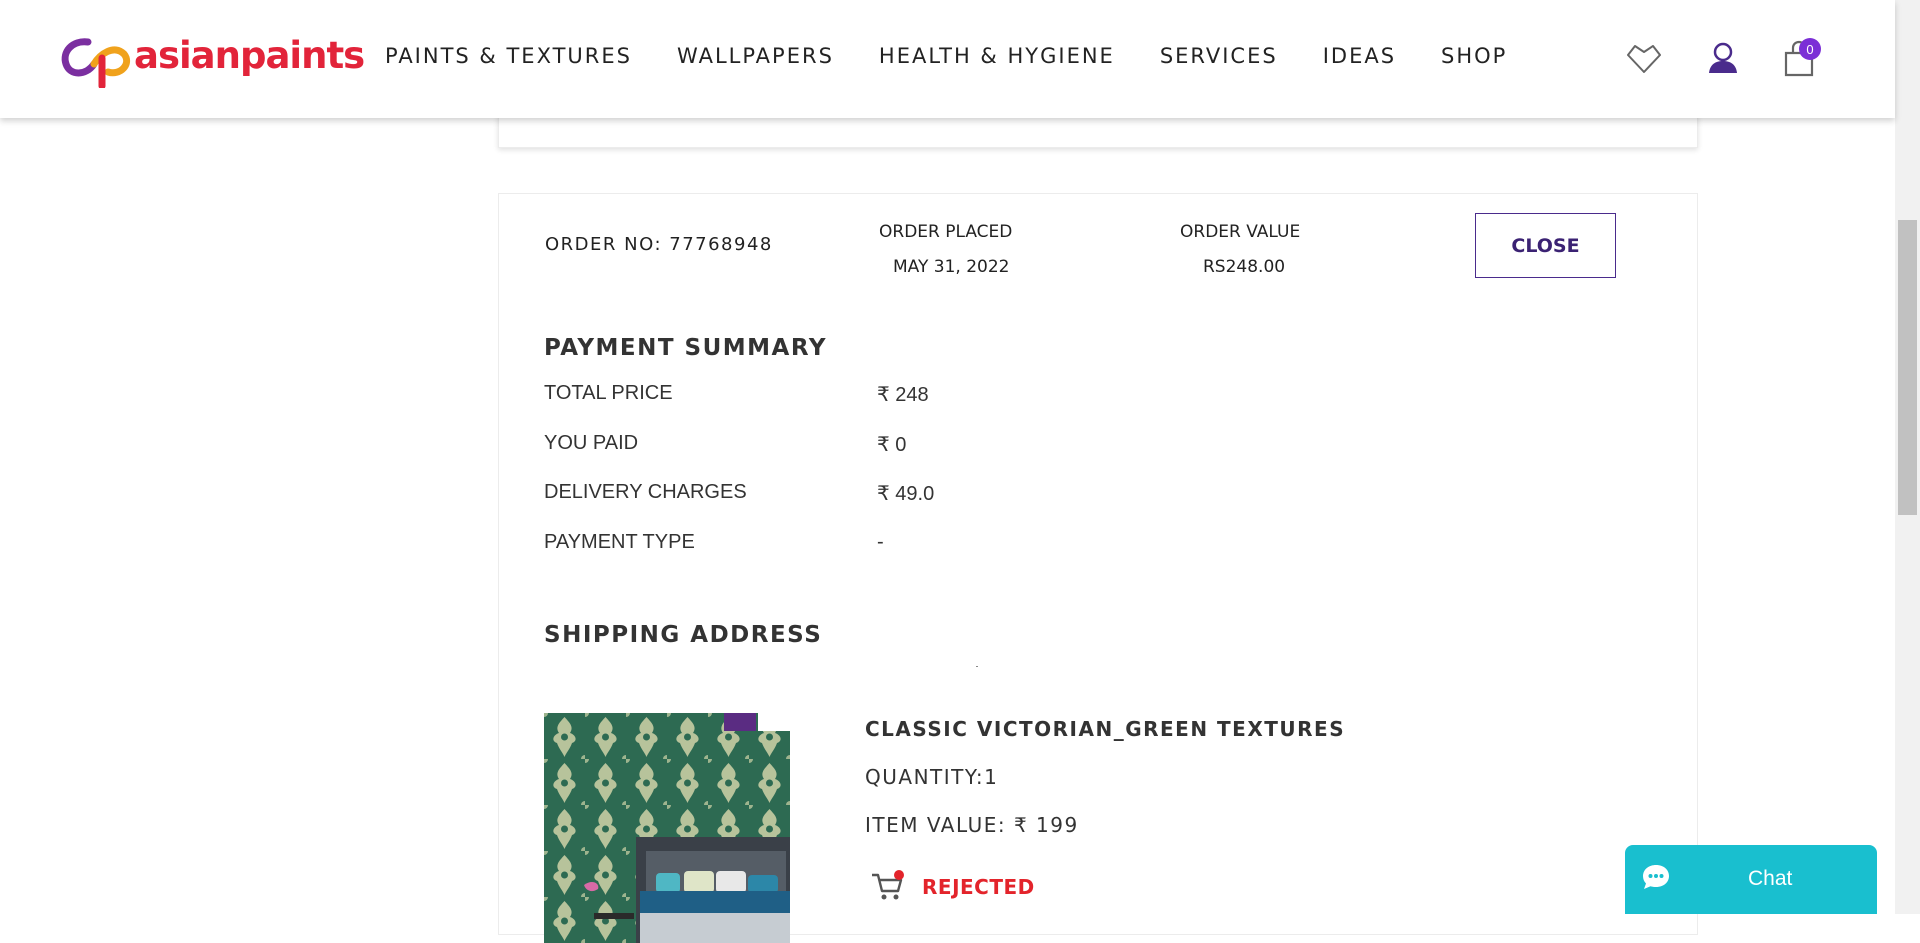 The width and height of the screenshot is (1920, 943). What do you see at coordinates (946, 232) in the screenshot?
I see `order-placed-label: ORDER PLACED` at bounding box center [946, 232].